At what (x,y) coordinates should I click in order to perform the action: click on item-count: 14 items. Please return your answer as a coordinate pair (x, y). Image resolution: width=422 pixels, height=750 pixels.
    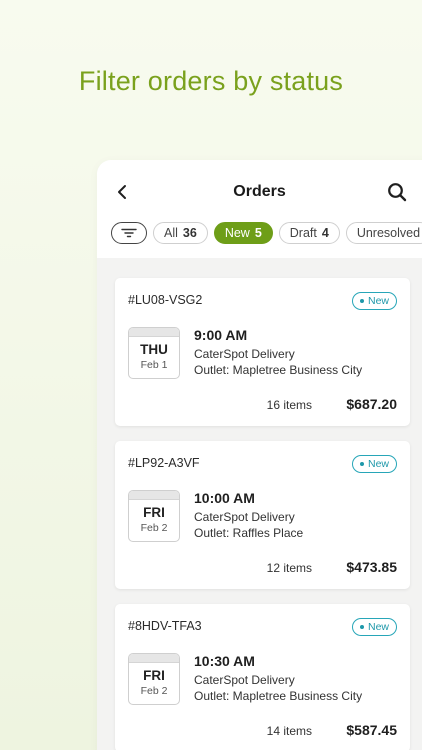
    Looking at the image, I should click on (289, 731).